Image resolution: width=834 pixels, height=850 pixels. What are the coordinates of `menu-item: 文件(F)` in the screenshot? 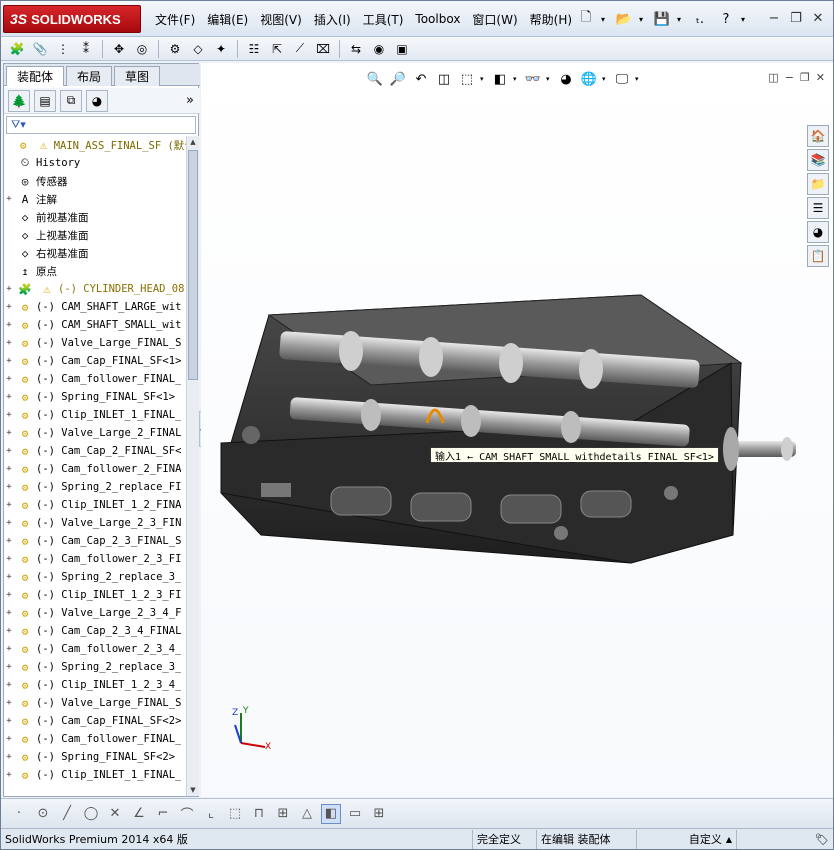 It's located at (175, 19).